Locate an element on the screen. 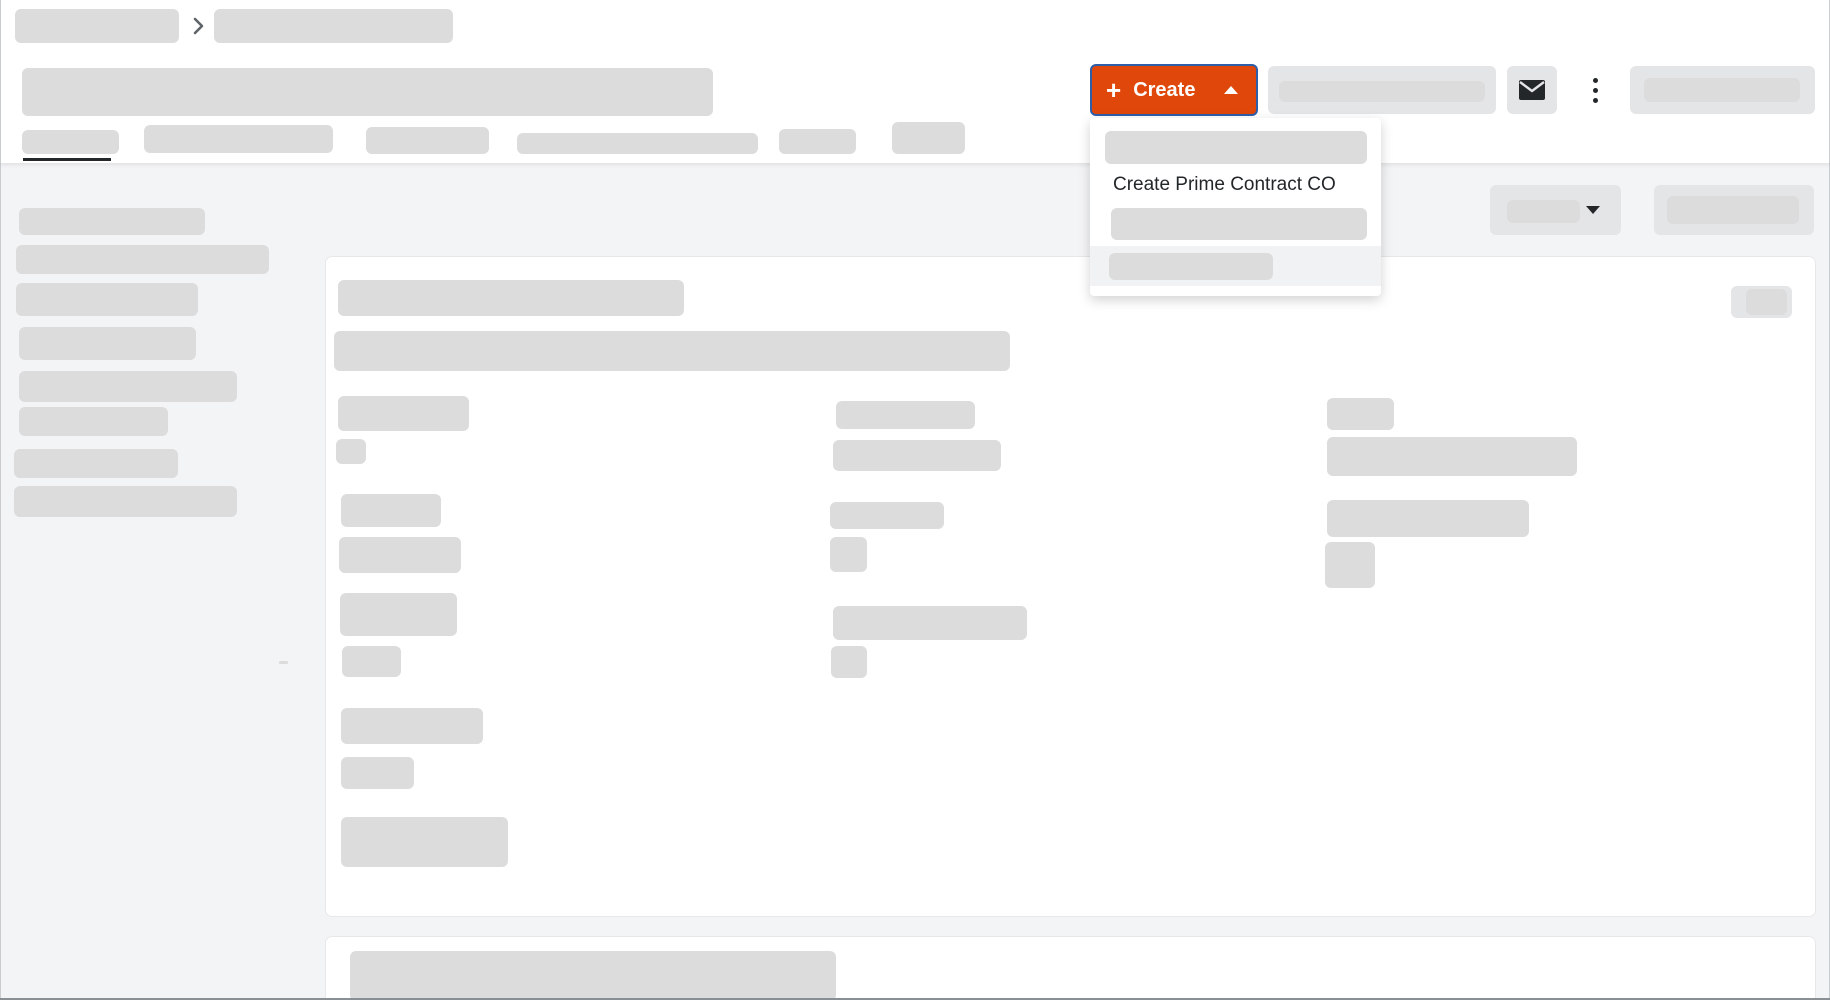 The width and height of the screenshot is (1830, 1000). create-button-label: Create is located at coordinates (1164, 89).